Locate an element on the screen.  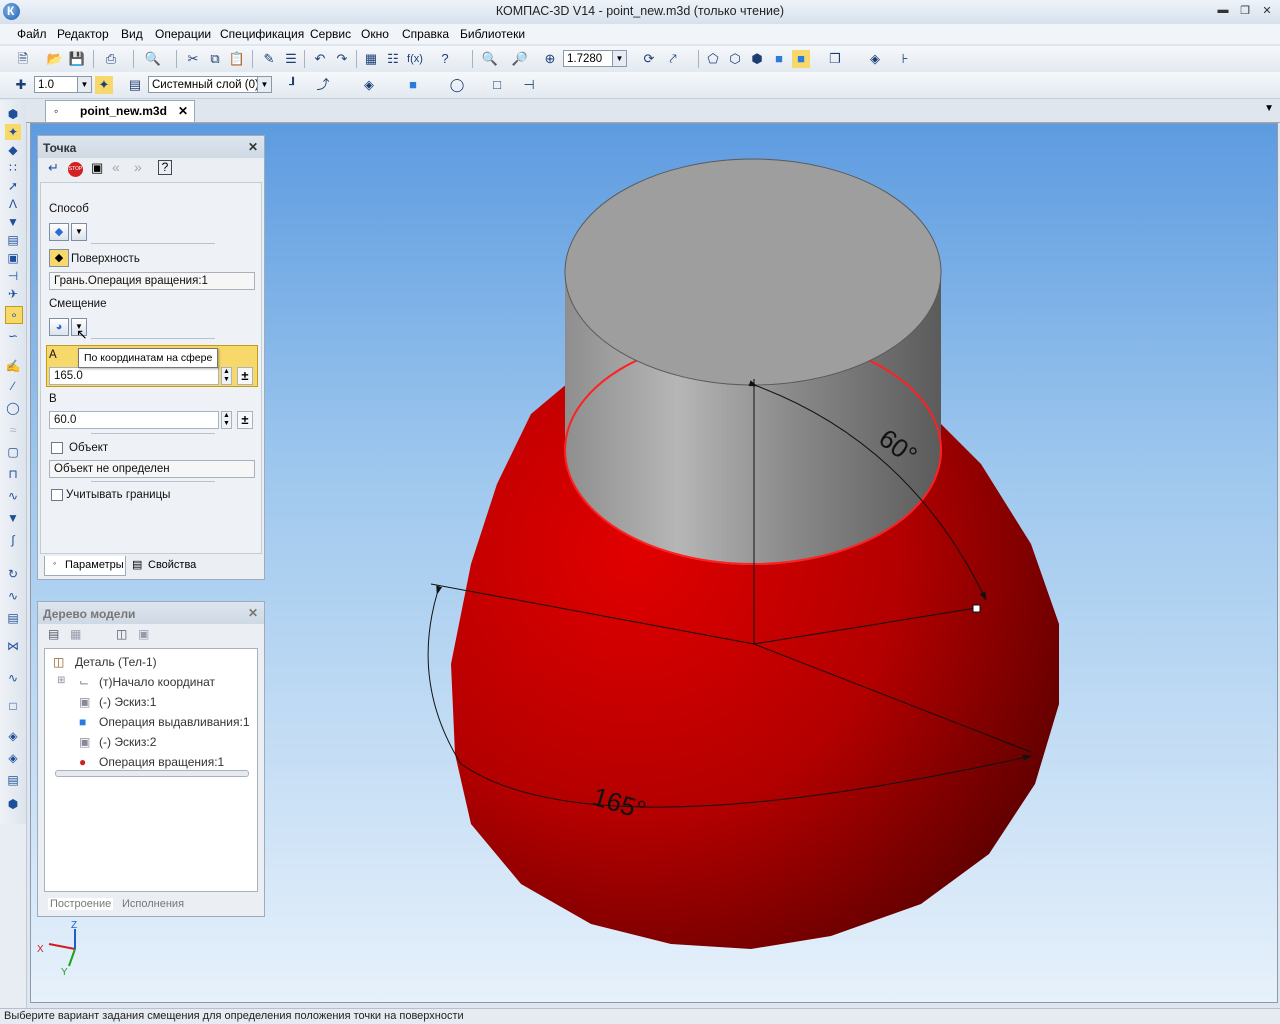
tree-scrollbar is located at coordinates (152, 773).